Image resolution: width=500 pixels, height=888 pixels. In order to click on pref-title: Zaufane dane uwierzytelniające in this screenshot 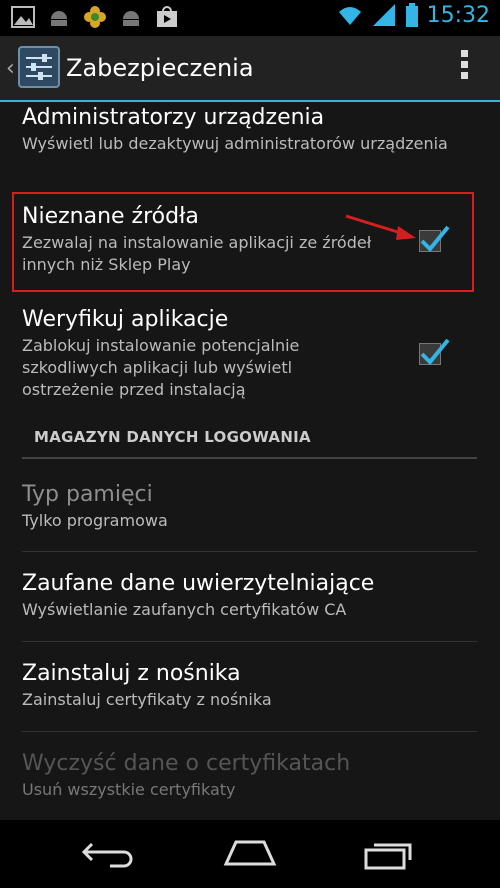, I will do `click(198, 583)`.